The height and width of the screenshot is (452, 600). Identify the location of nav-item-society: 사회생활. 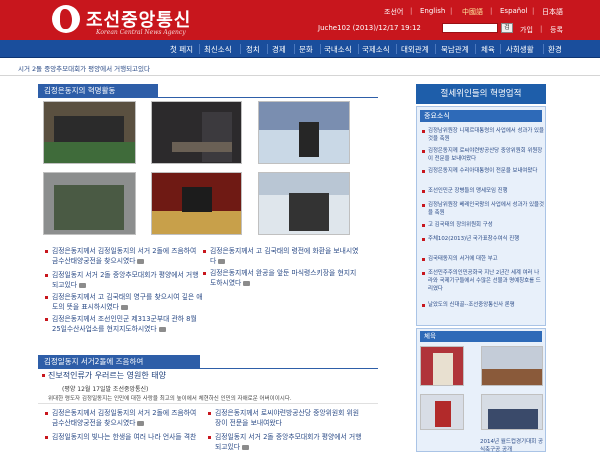
(520, 49).